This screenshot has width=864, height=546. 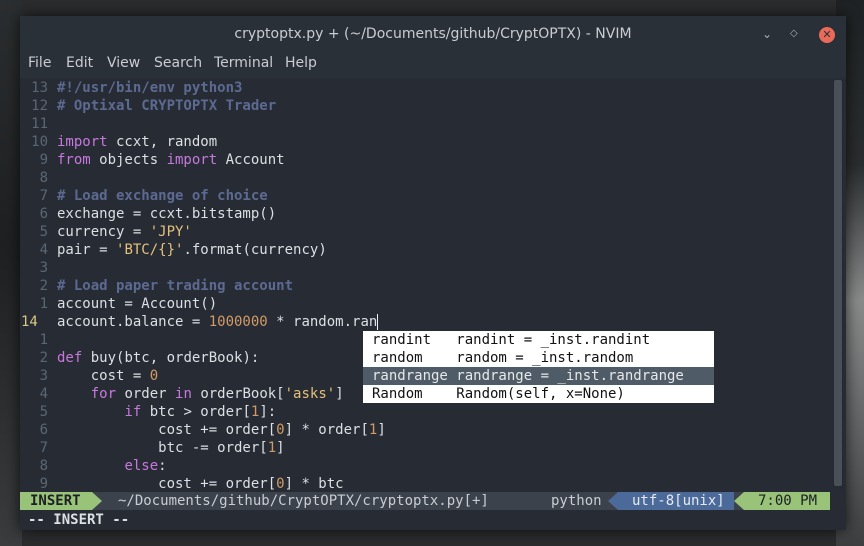 I want to click on line-code: exchange = ccxt.bitstamp(), so click(x=166, y=214).